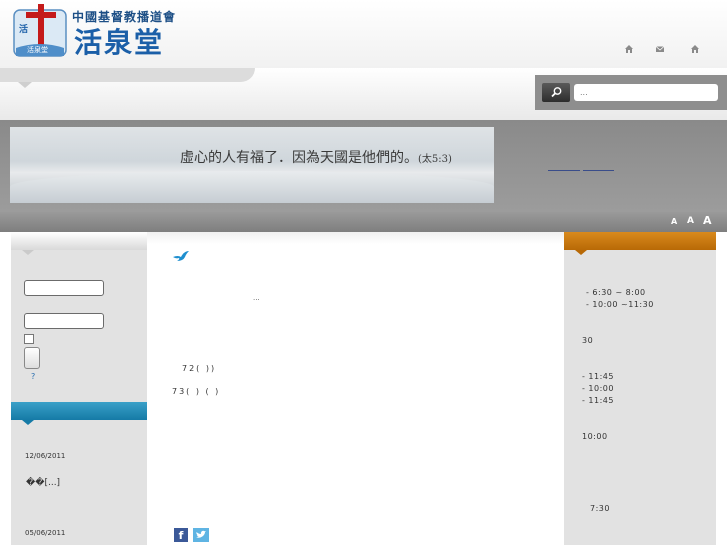  What do you see at coordinates (25, 85) in the screenshot?
I see `nav-notch` at bounding box center [25, 85].